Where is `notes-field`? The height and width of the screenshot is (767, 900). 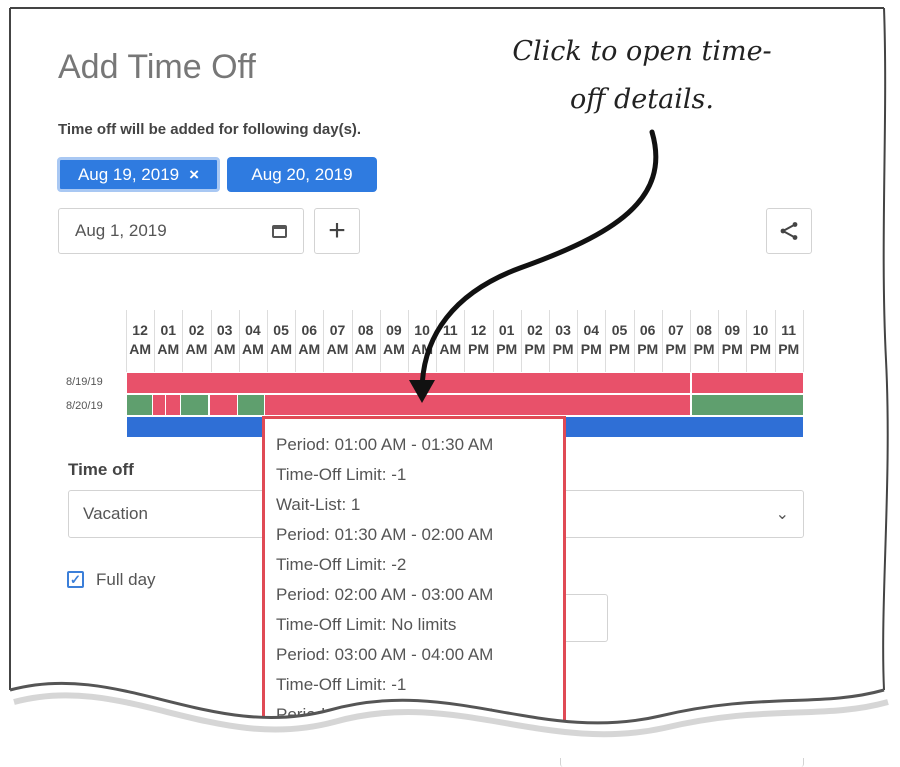
notes-field is located at coordinates (682, 747).